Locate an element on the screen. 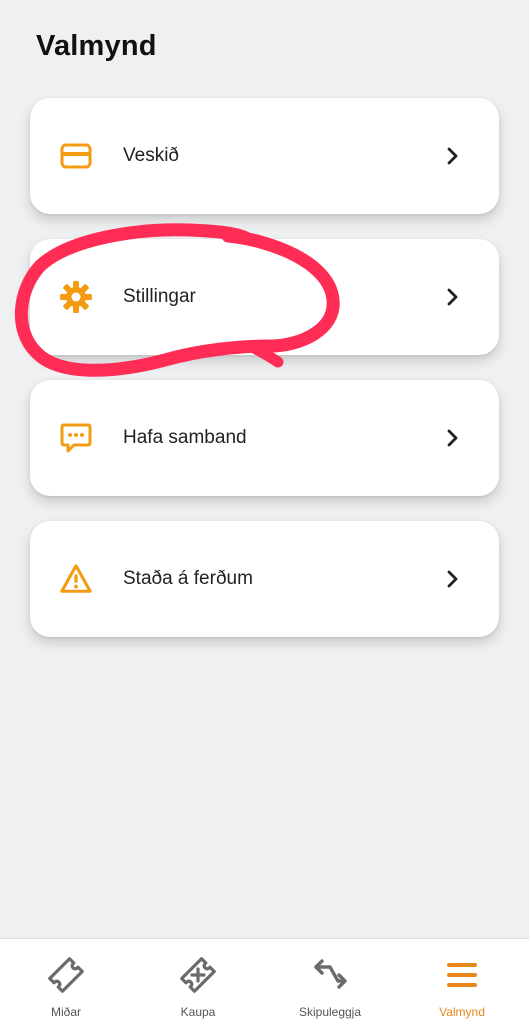 This screenshot has height=1024, width=529. menu-item-label: Staða á ferðum is located at coordinates (188, 578).